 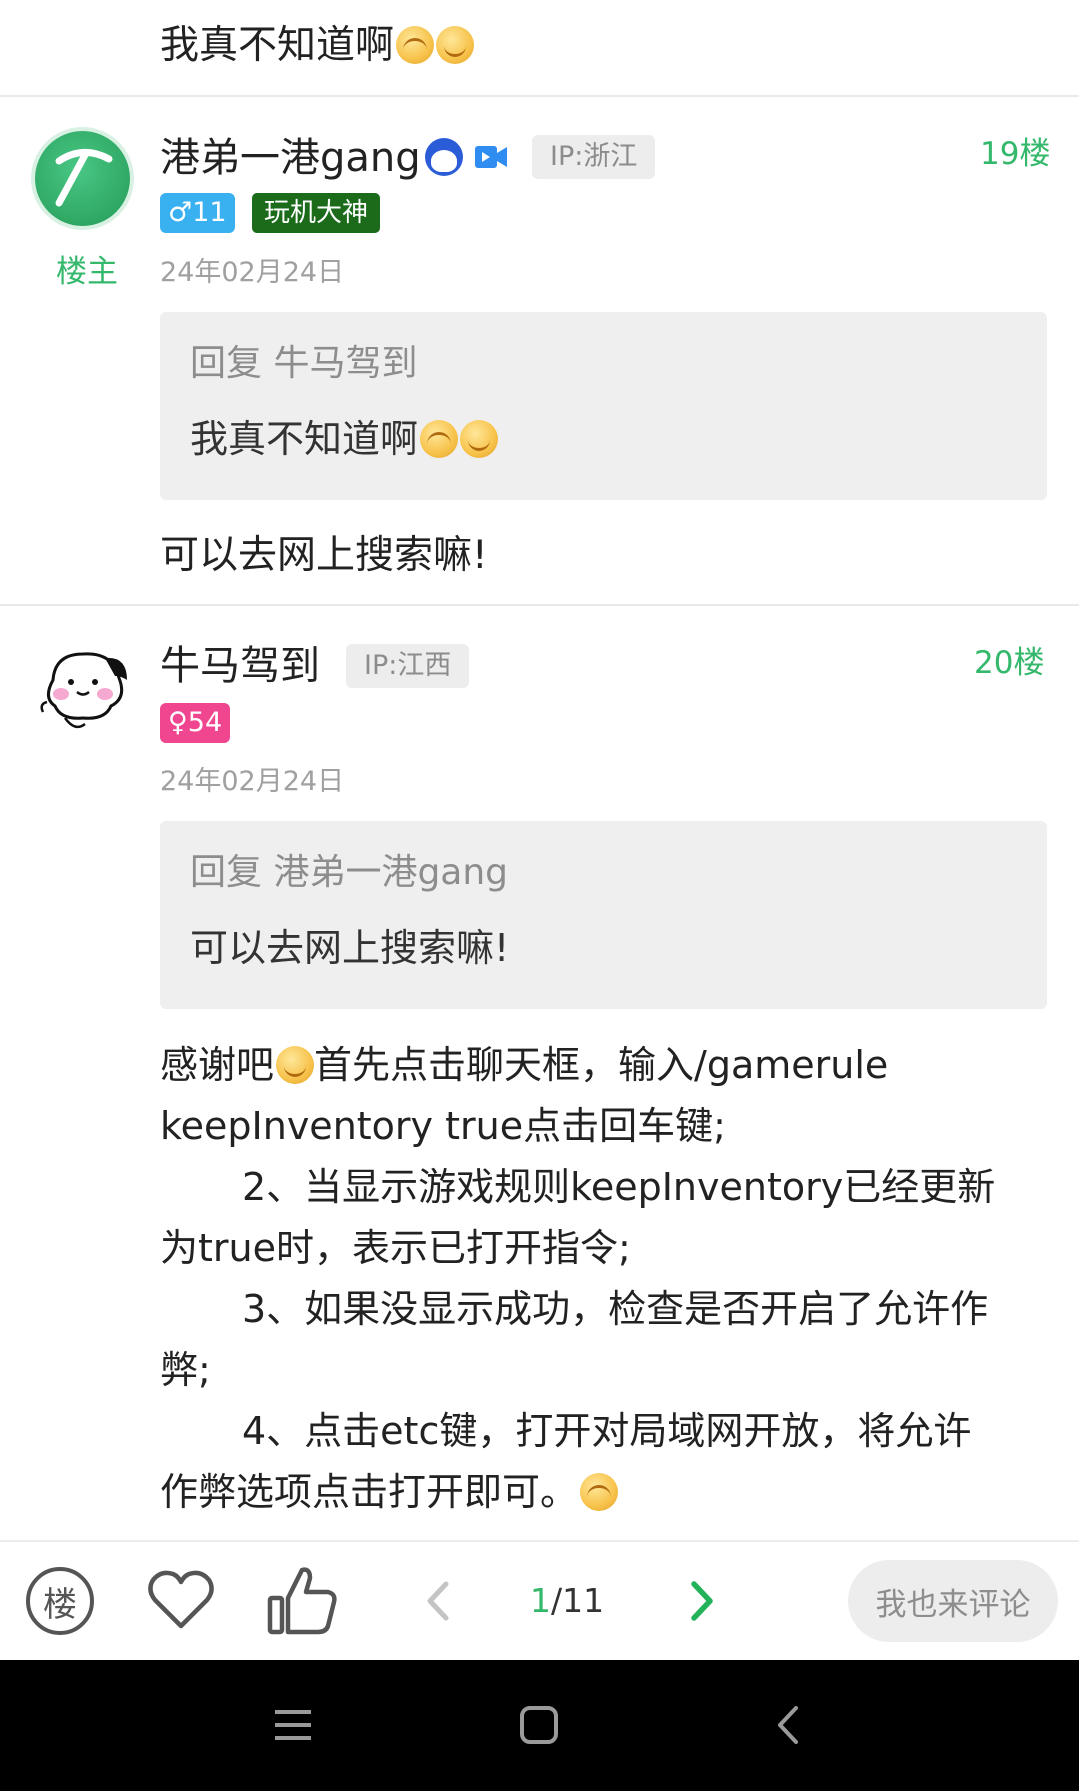 I want to click on next-page-button, so click(x=702, y=1601).